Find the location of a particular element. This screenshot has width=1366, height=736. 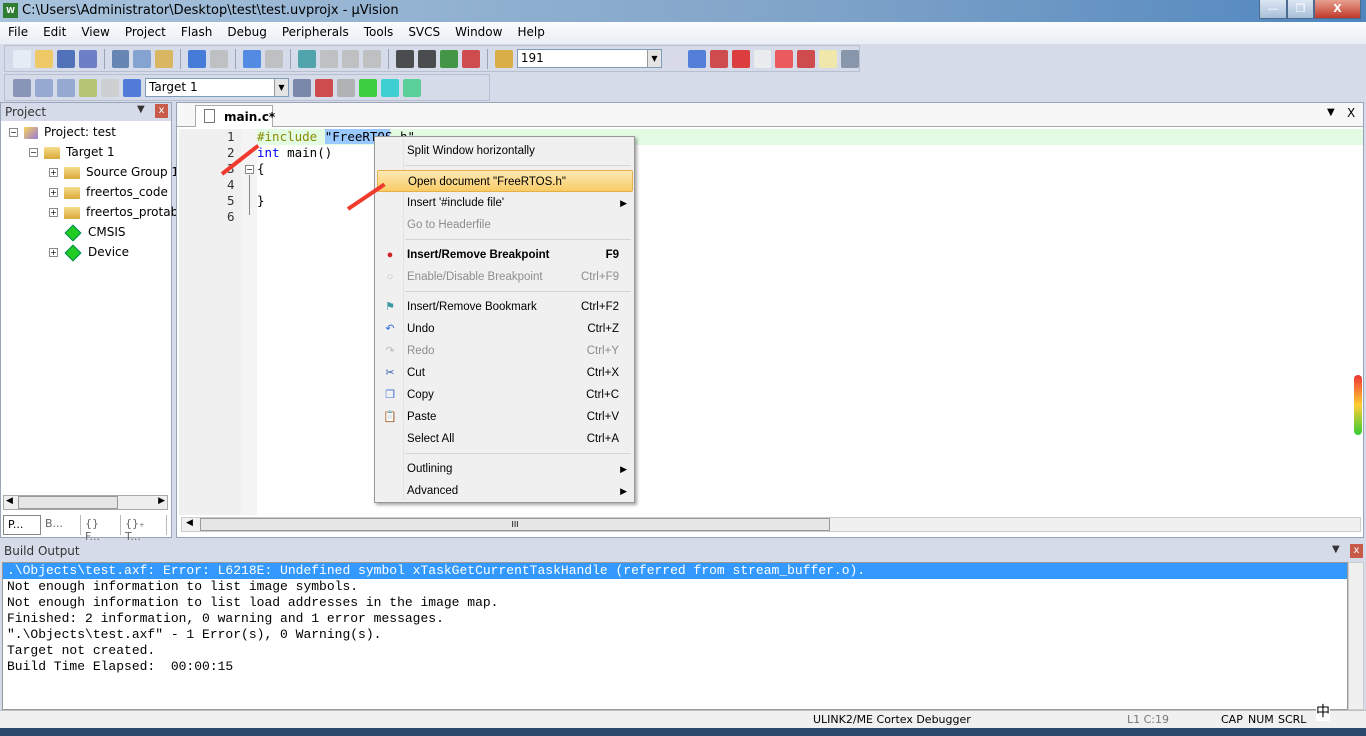

close-tab-button: X is located at coordinates (1351, 113).